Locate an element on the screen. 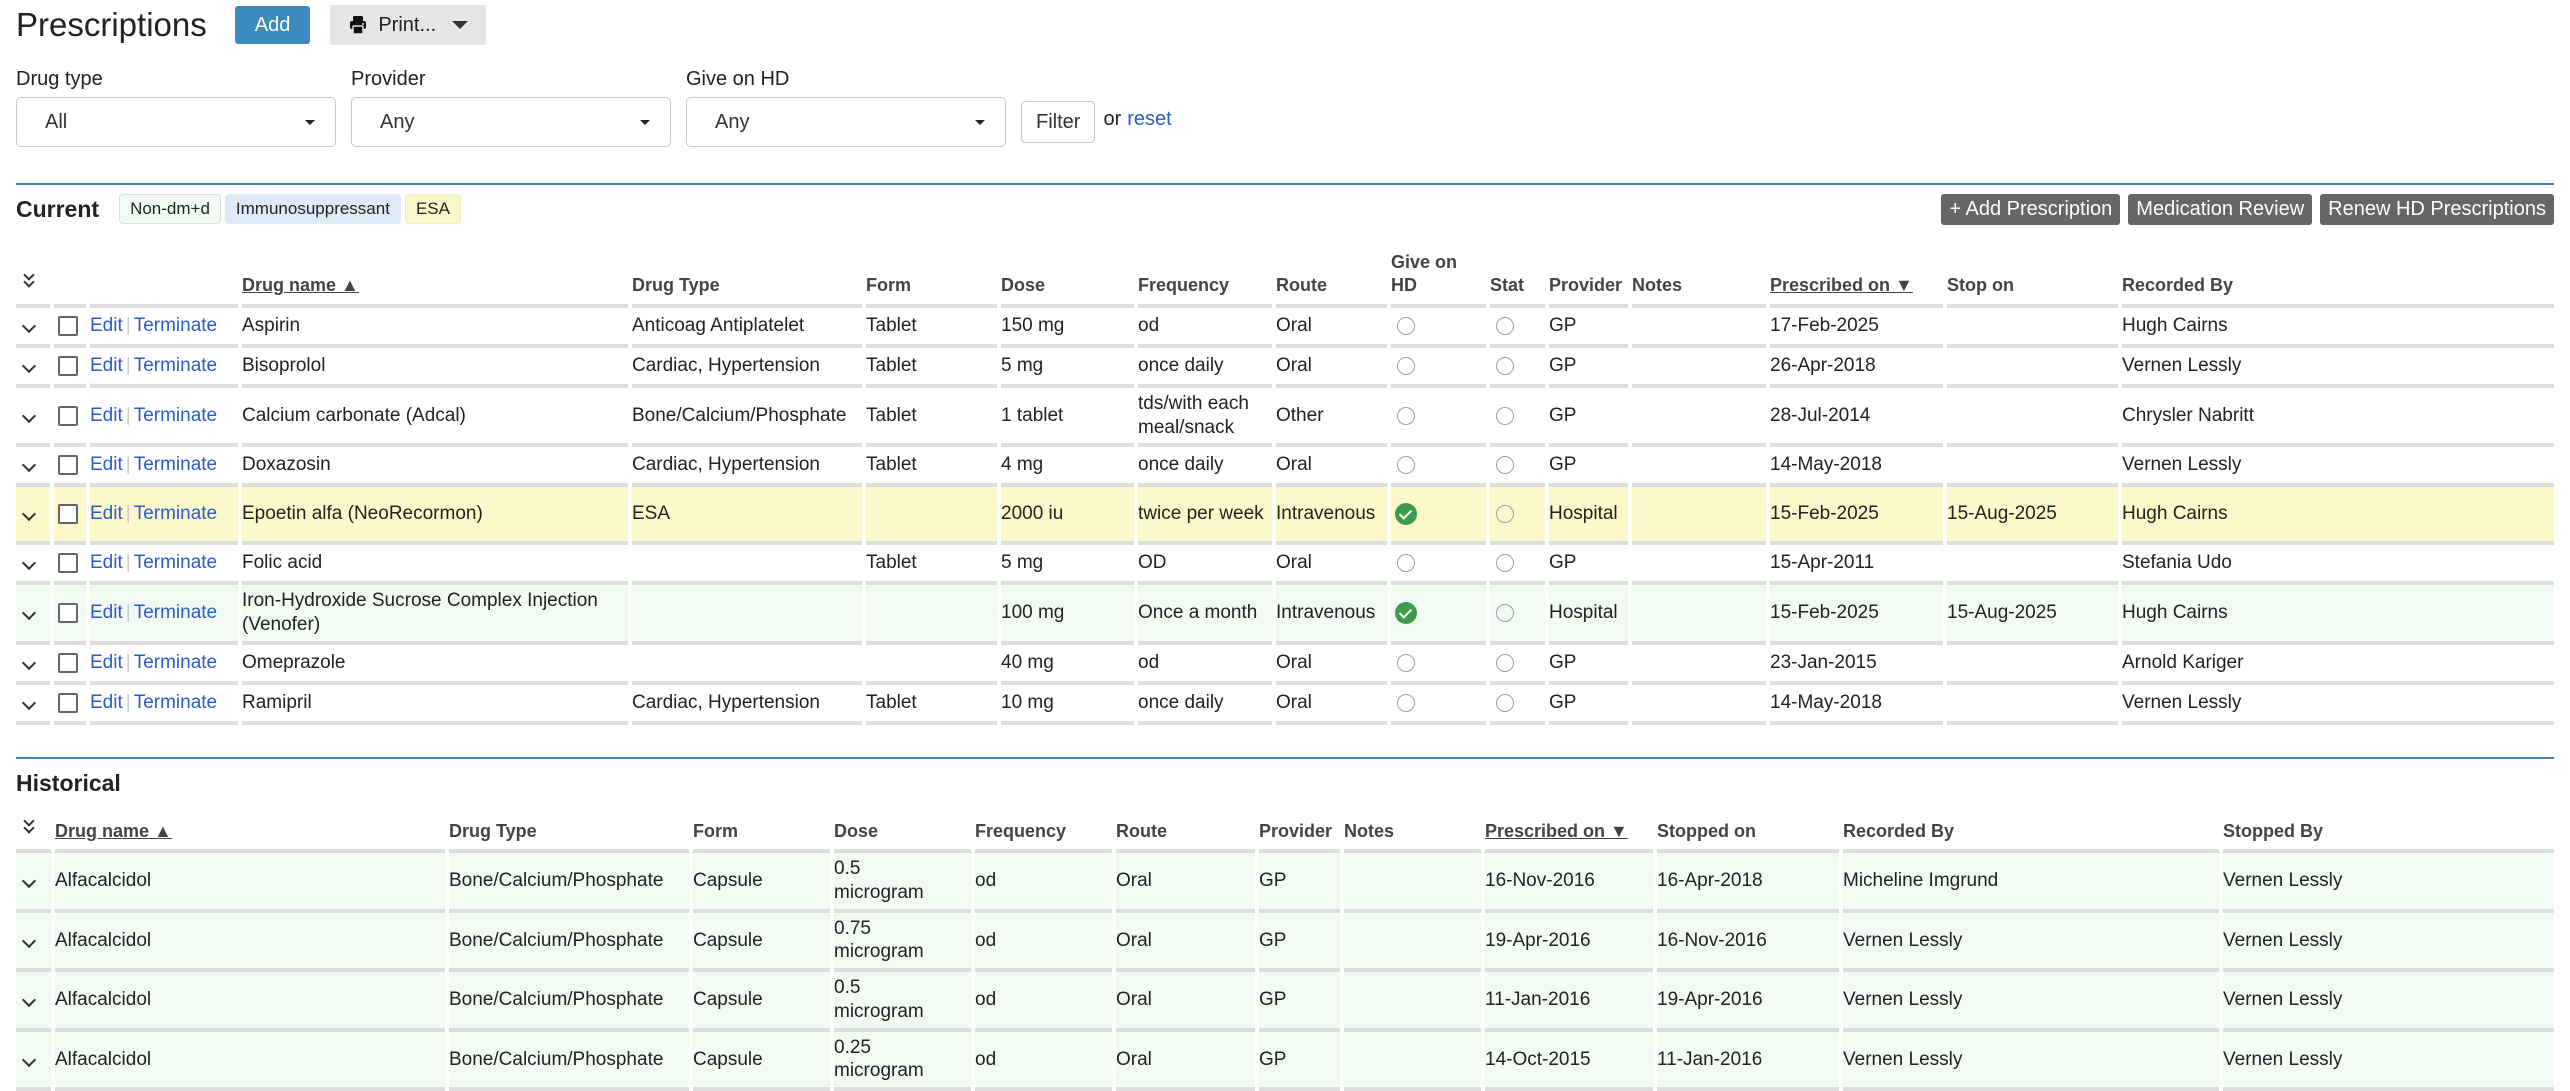 This screenshot has width=2570, height=1091. select-cell is located at coordinates (70, 328).